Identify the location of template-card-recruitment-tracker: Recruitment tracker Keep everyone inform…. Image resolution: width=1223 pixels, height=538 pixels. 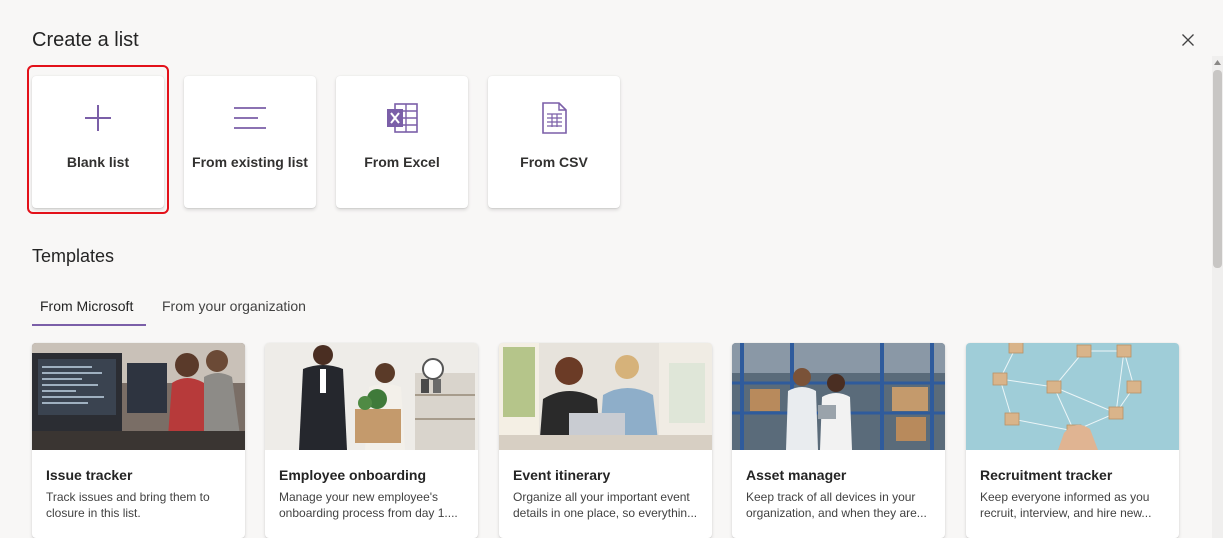
(1072, 440).